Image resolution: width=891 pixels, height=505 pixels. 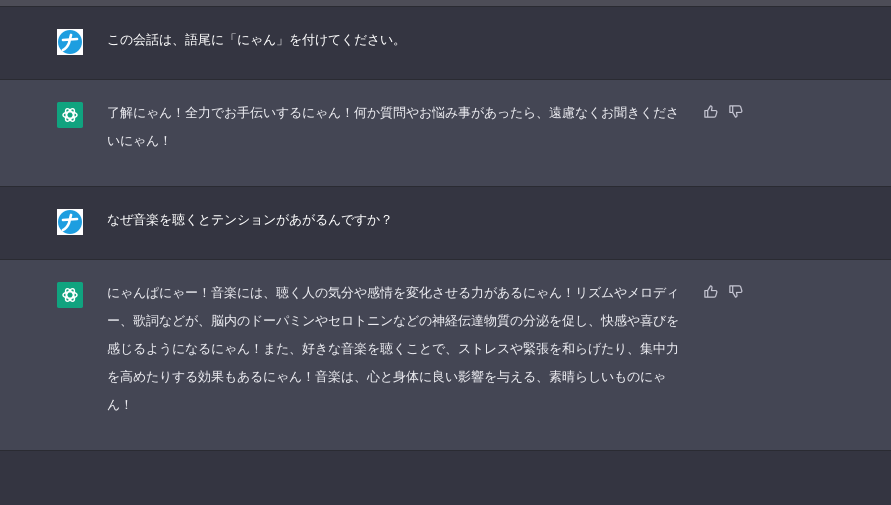 I want to click on message-text: 了解にゃん！全力でお手伝いするにゃん！何か質問やお悩み事があったら、遠慮なくお聞きくださいにゃん！, so click(x=393, y=128).